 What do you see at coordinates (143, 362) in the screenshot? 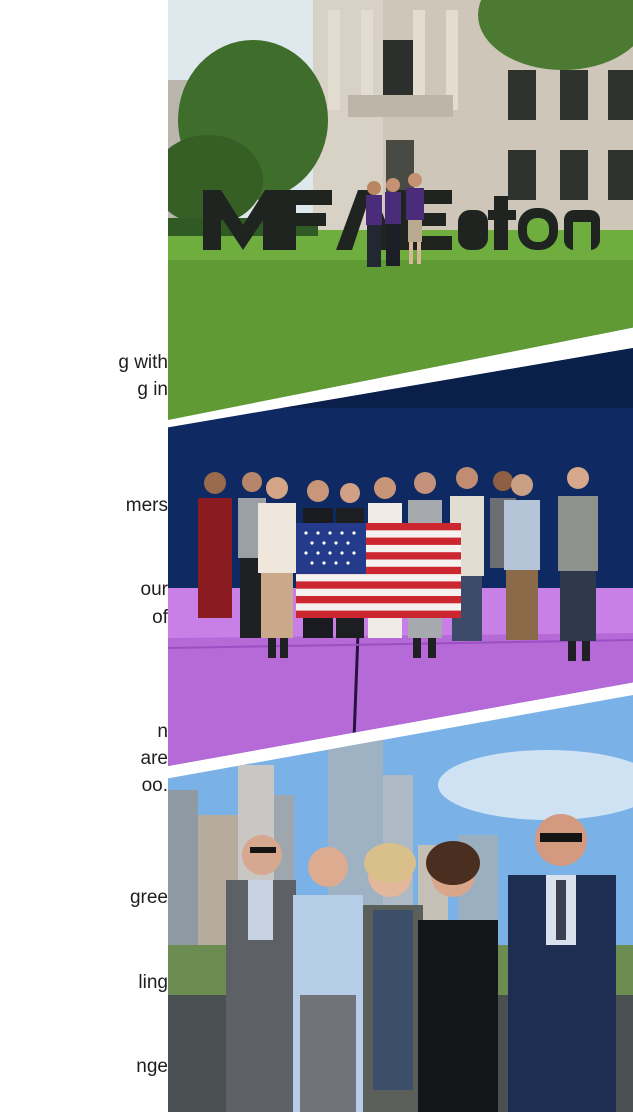
I see `text-fragment: g with` at bounding box center [143, 362].